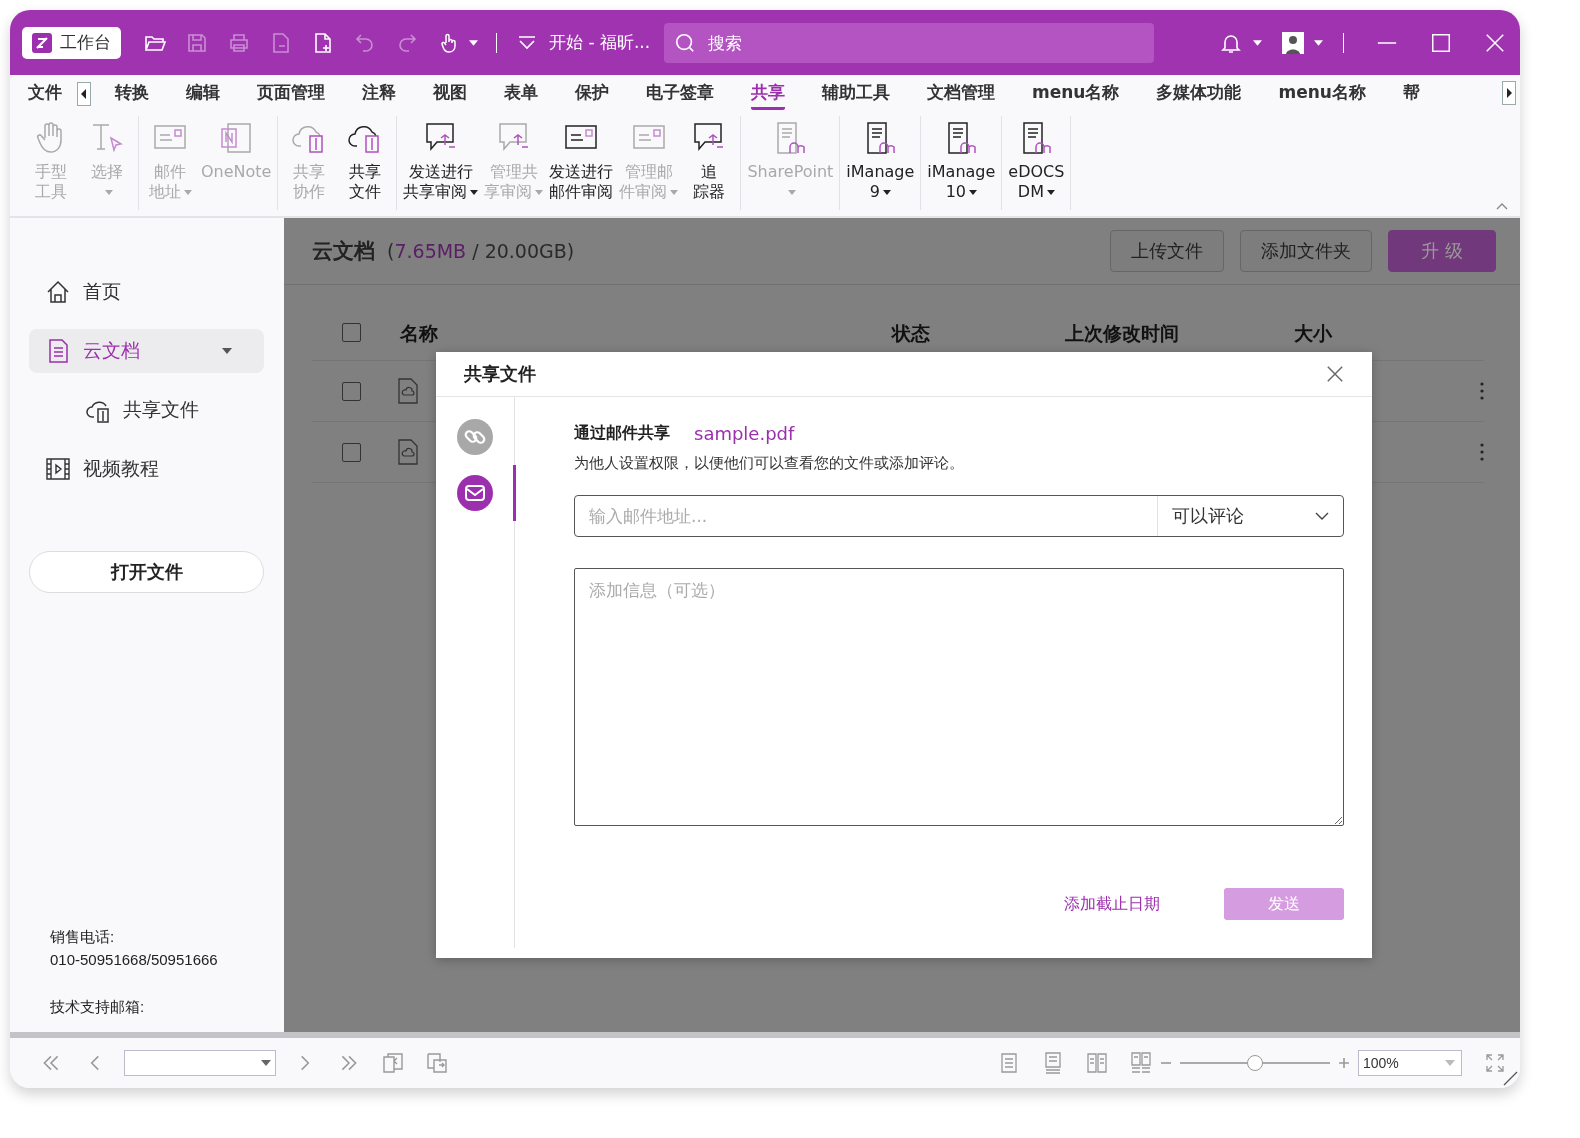  What do you see at coordinates (42, 42) in the screenshot?
I see `app-logo-icon` at bounding box center [42, 42].